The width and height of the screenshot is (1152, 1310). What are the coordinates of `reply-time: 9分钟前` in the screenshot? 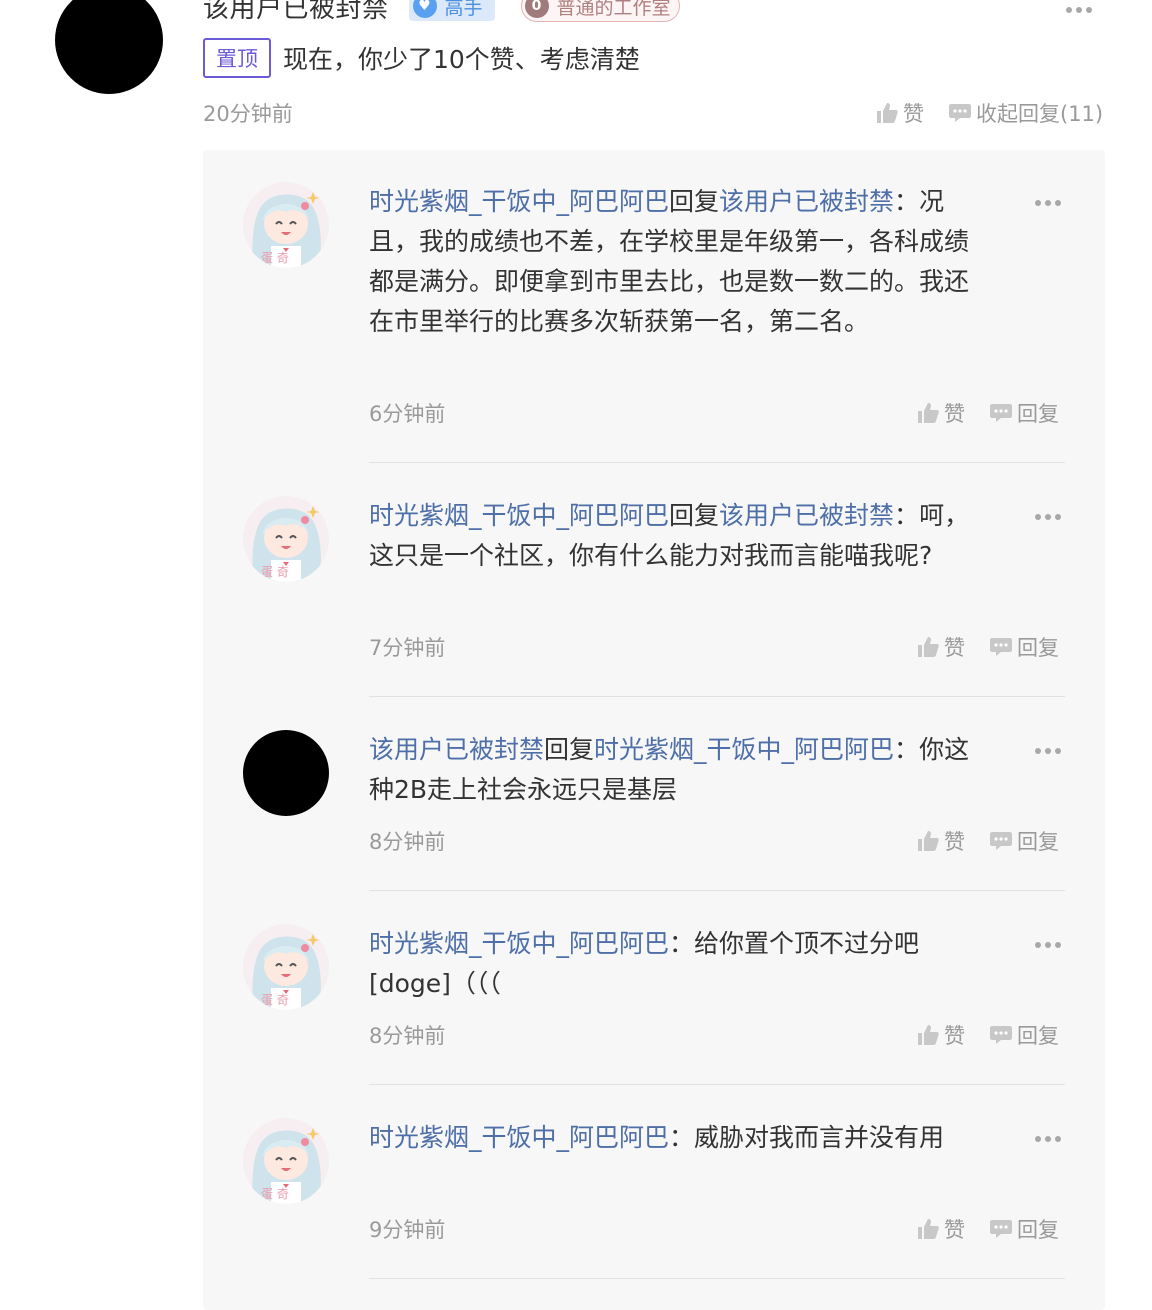 It's located at (407, 1230).